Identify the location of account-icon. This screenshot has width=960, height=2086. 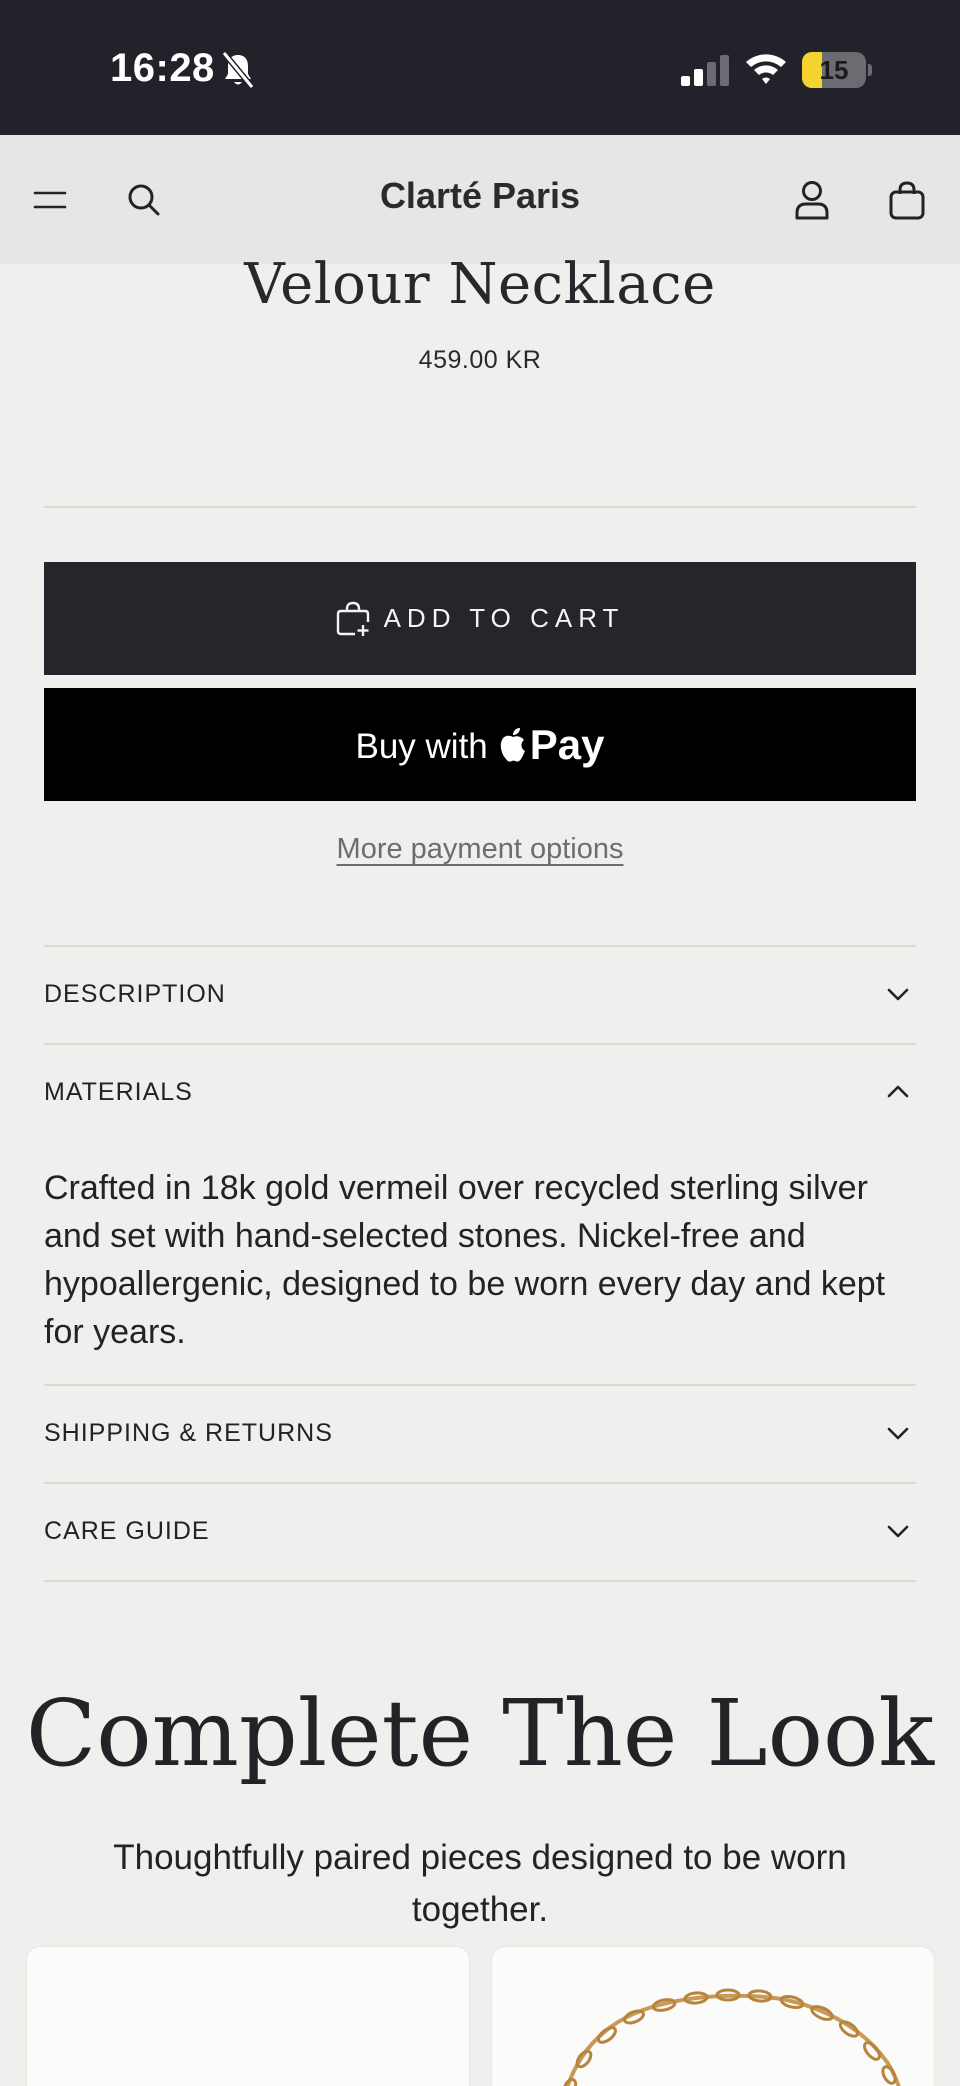
(812, 200).